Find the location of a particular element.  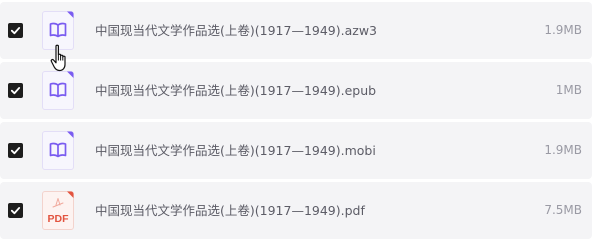

file-name: 中国现当代文学作品选(上卷)(1917—1949).azw3 is located at coordinates (236, 30).